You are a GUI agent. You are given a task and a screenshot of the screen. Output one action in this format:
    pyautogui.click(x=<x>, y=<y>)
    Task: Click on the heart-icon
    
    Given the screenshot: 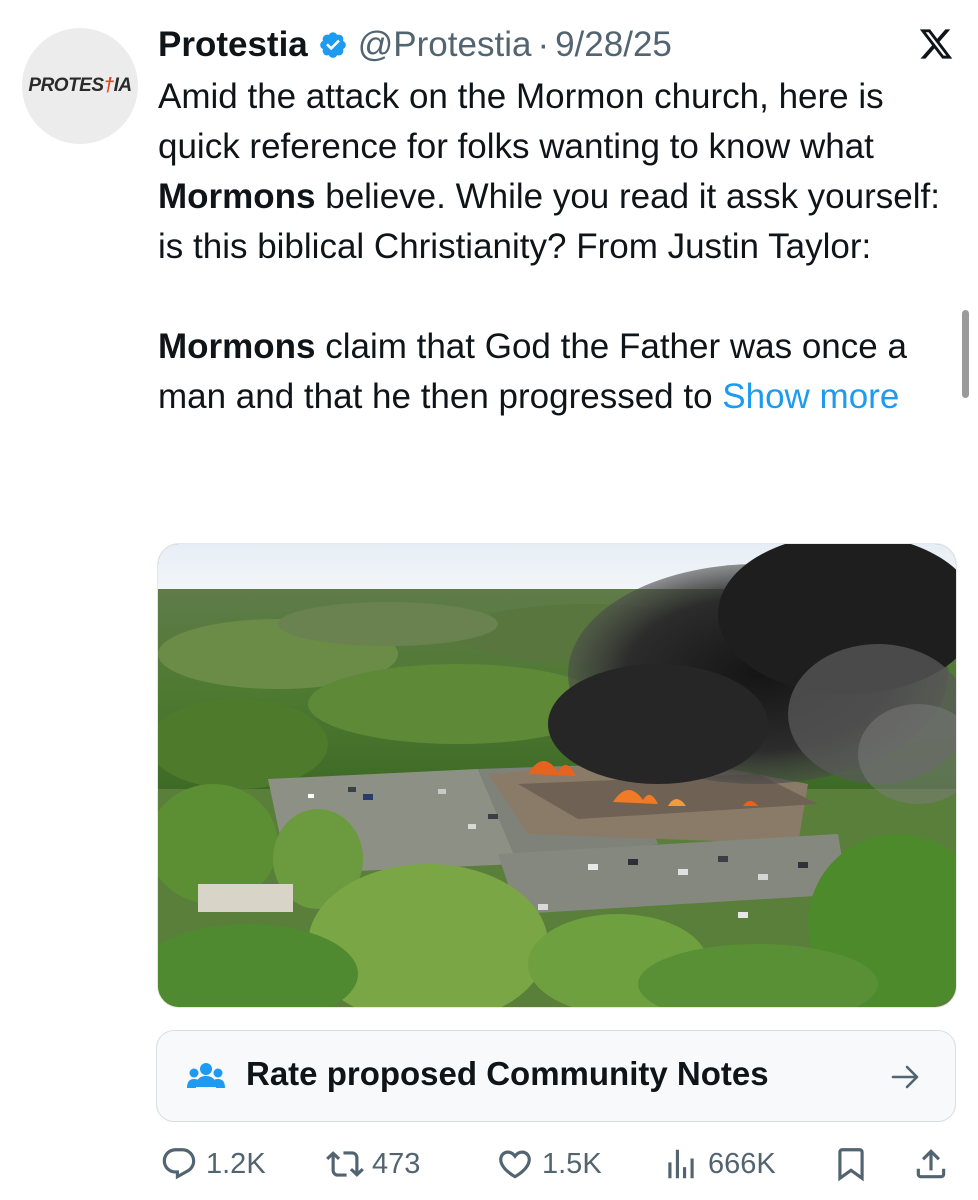 What is the action you would take?
    pyautogui.click(x=515, y=1164)
    